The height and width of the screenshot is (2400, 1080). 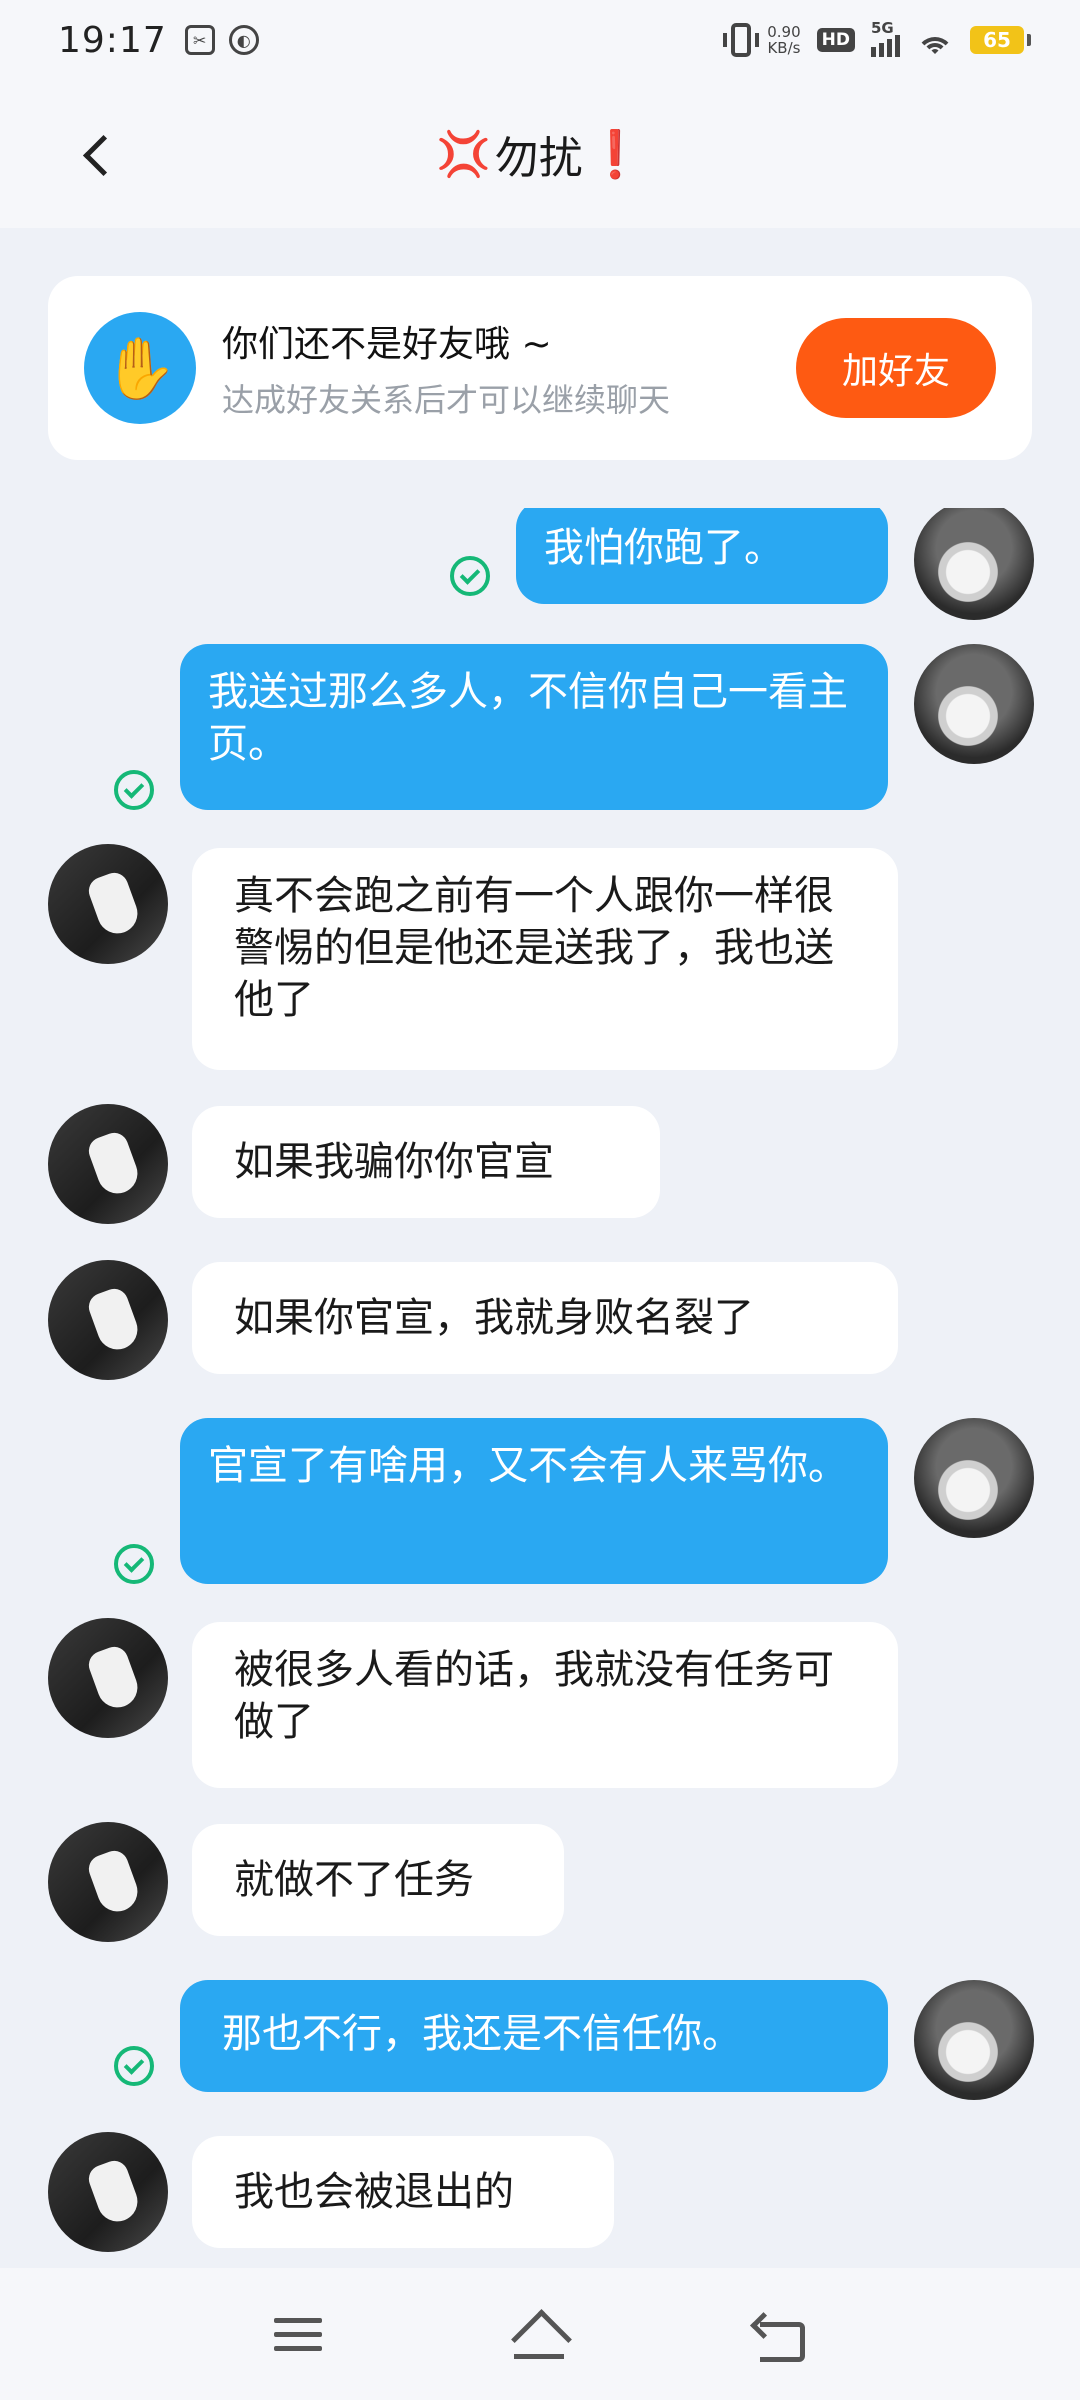 I want to click on status-bar: 19:17 ✂ ◐ 0.90 KB/s HD 5G 65, so click(x=540, y=40).